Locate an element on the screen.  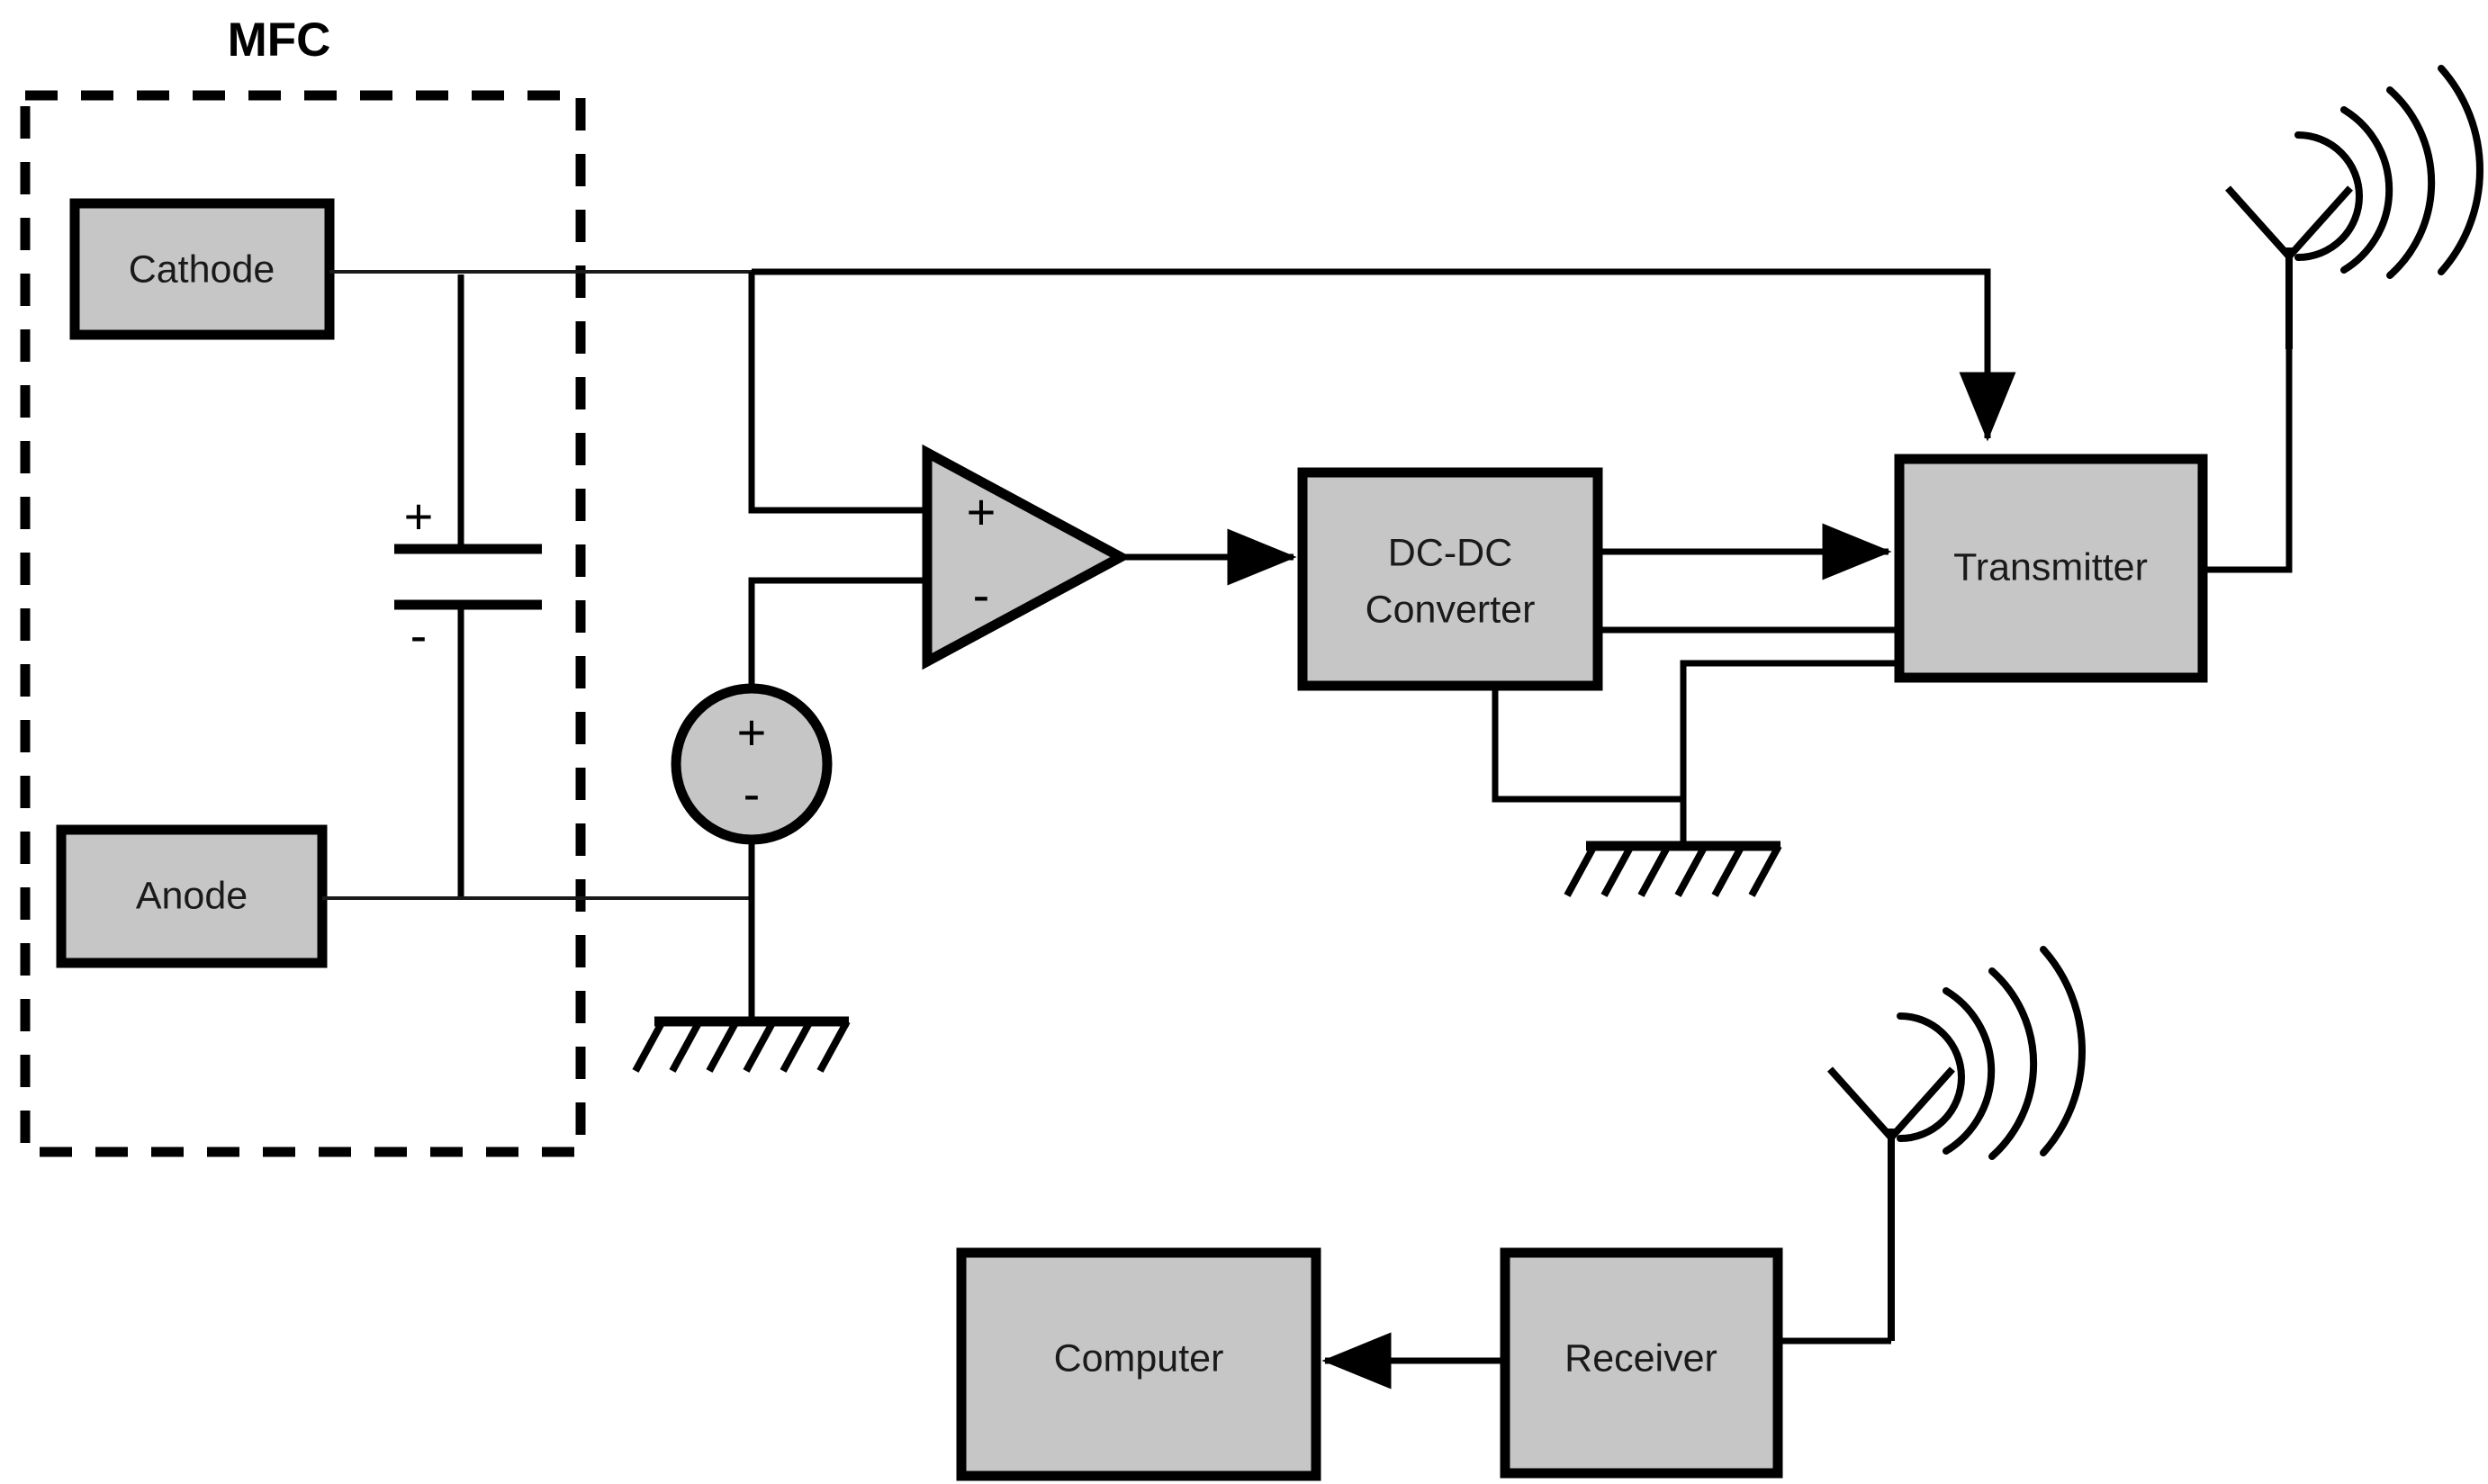
transmit-antenna-symbol is located at coordinates (2354, 207).